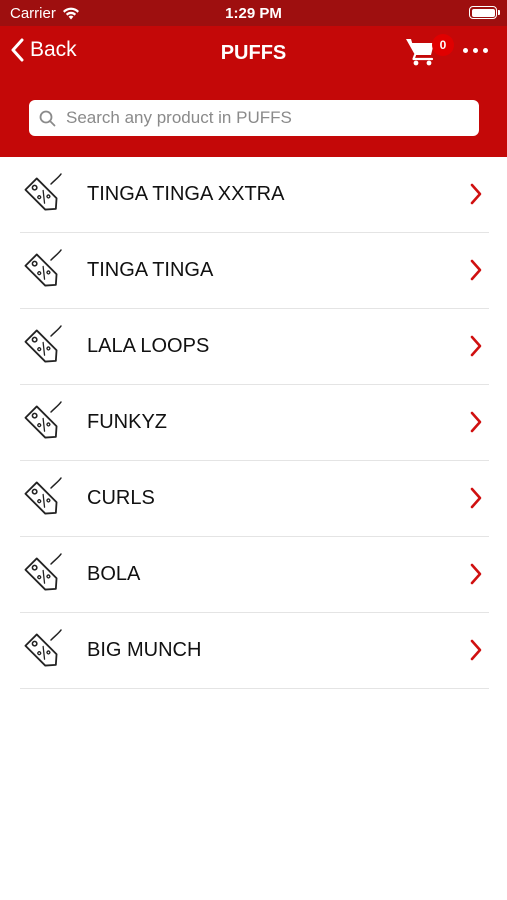 This screenshot has width=507, height=900. I want to click on search-bar, so click(254, 118).